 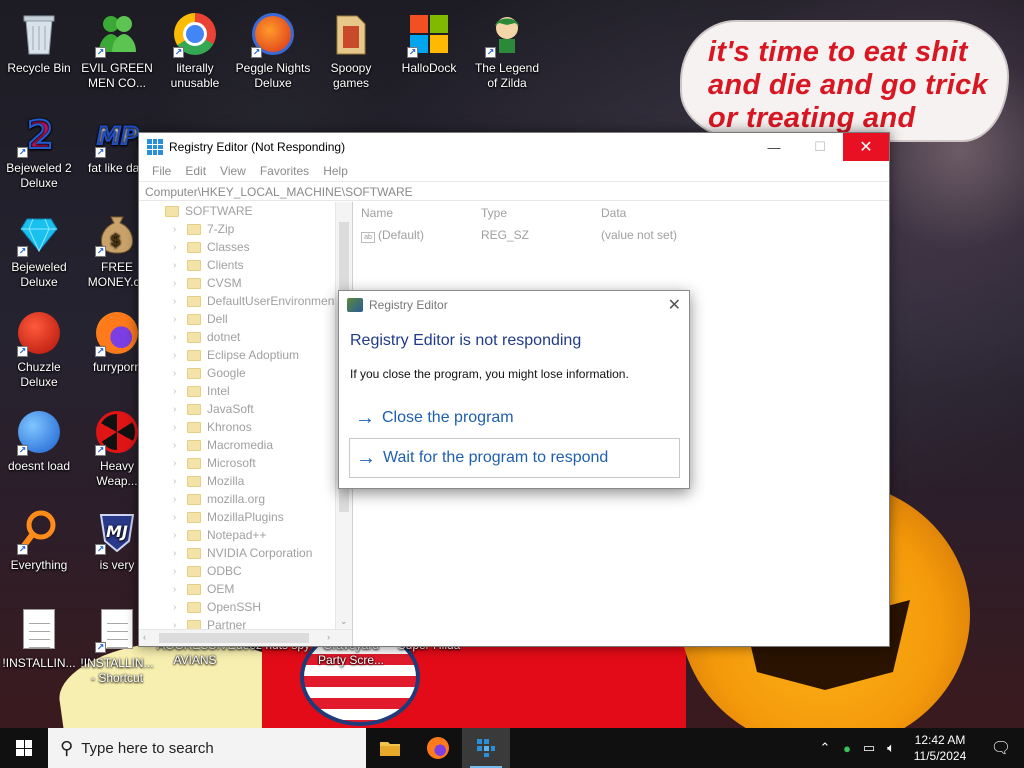 What do you see at coordinates (245, 229) in the screenshot?
I see `tree-item: › 7-Zip` at bounding box center [245, 229].